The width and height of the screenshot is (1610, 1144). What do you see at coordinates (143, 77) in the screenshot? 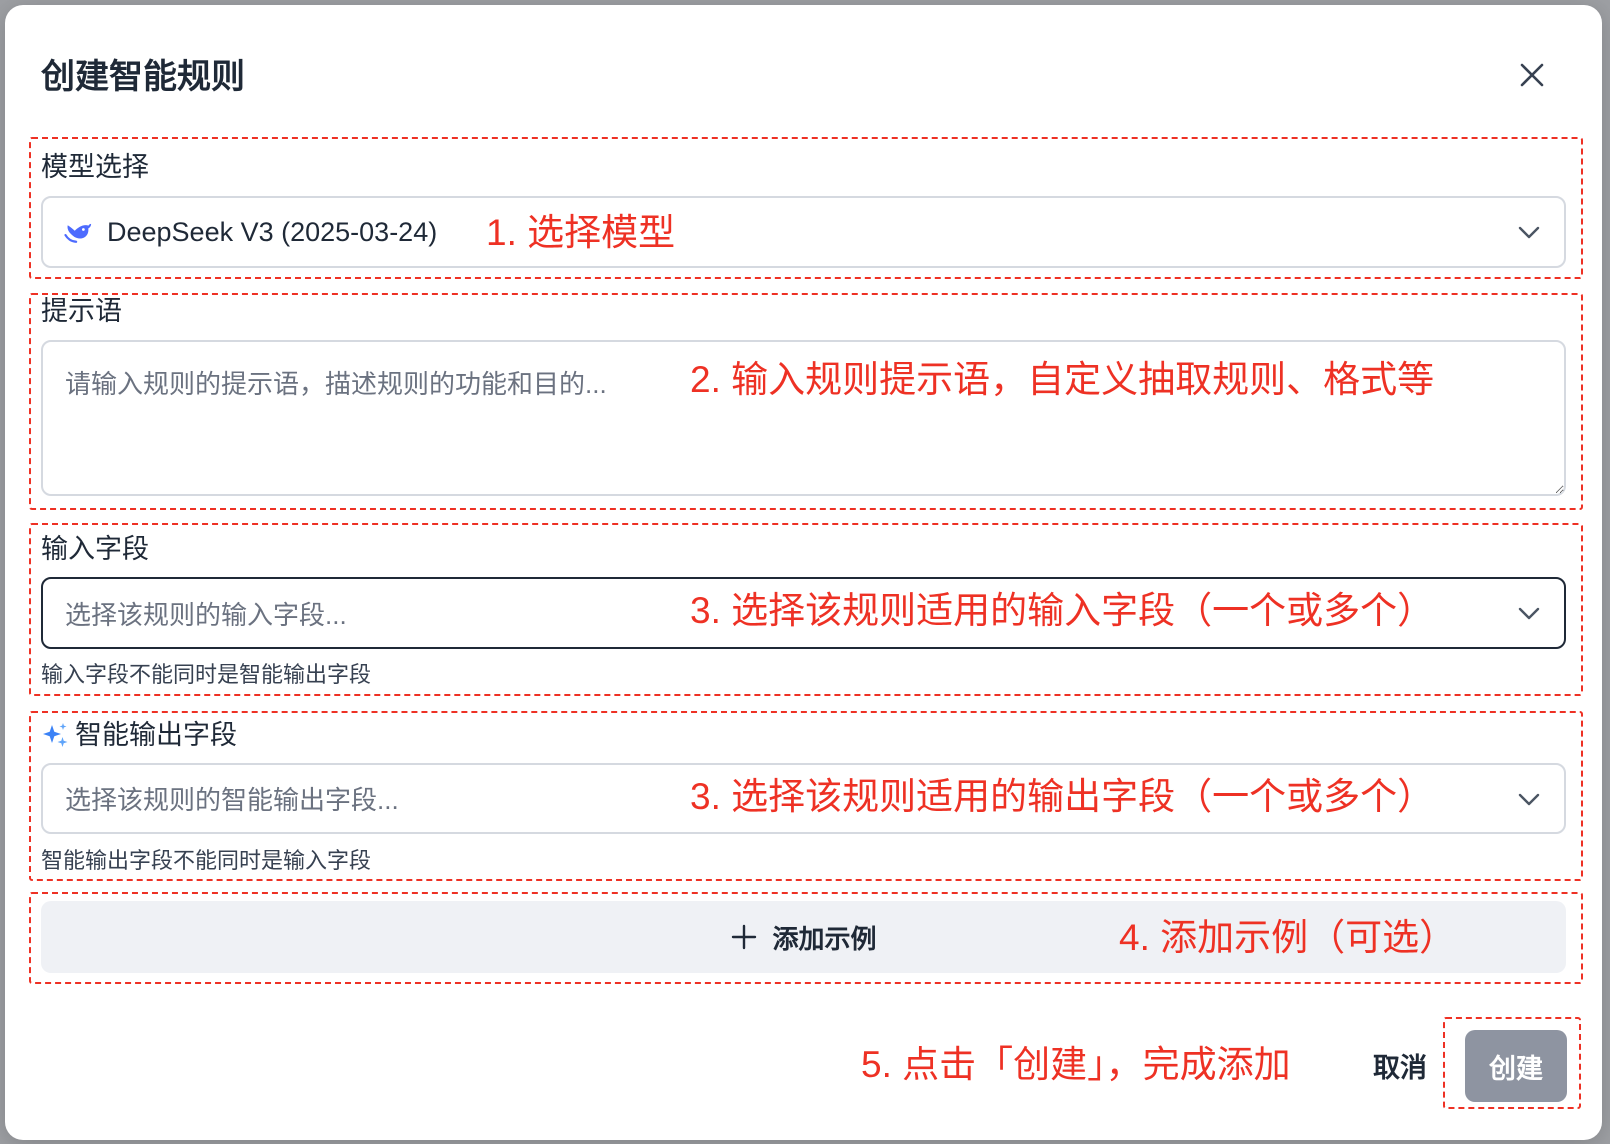
I see `dialog-title: 创建智能规则` at bounding box center [143, 77].